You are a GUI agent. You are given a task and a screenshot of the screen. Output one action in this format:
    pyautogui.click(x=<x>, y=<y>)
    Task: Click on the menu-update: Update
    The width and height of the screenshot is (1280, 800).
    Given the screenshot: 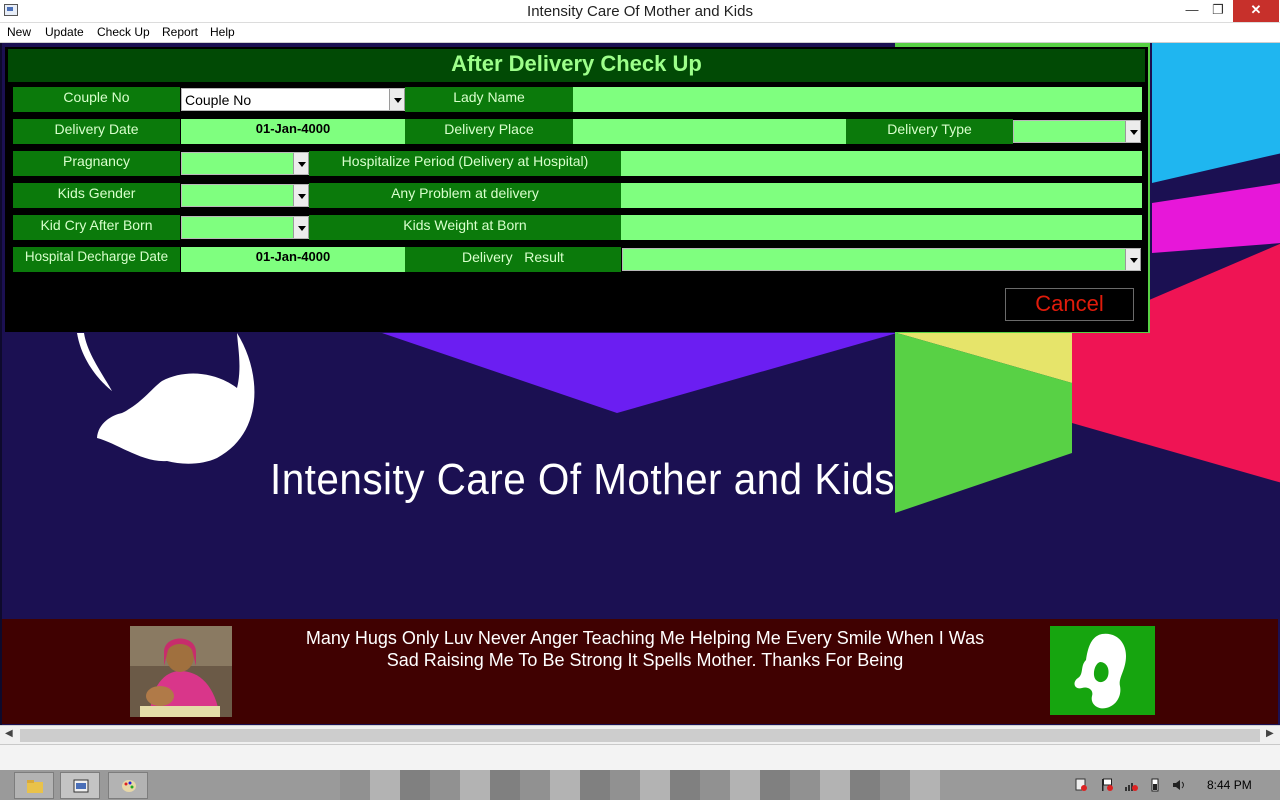 What is the action you would take?
    pyautogui.click(x=64, y=32)
    